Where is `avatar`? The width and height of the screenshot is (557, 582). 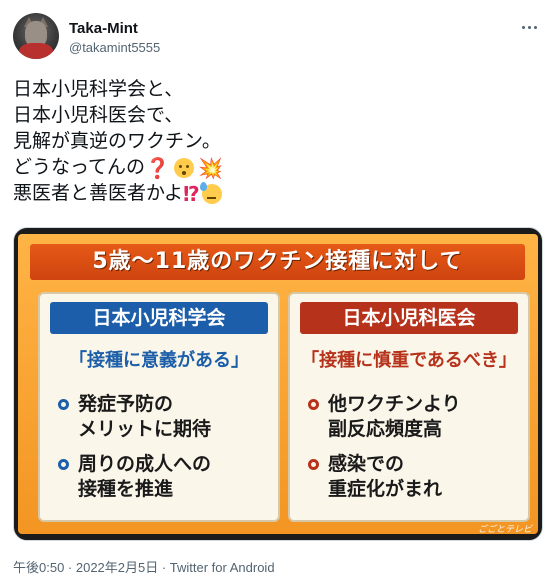
avatar is located at coordinates (36, 36).